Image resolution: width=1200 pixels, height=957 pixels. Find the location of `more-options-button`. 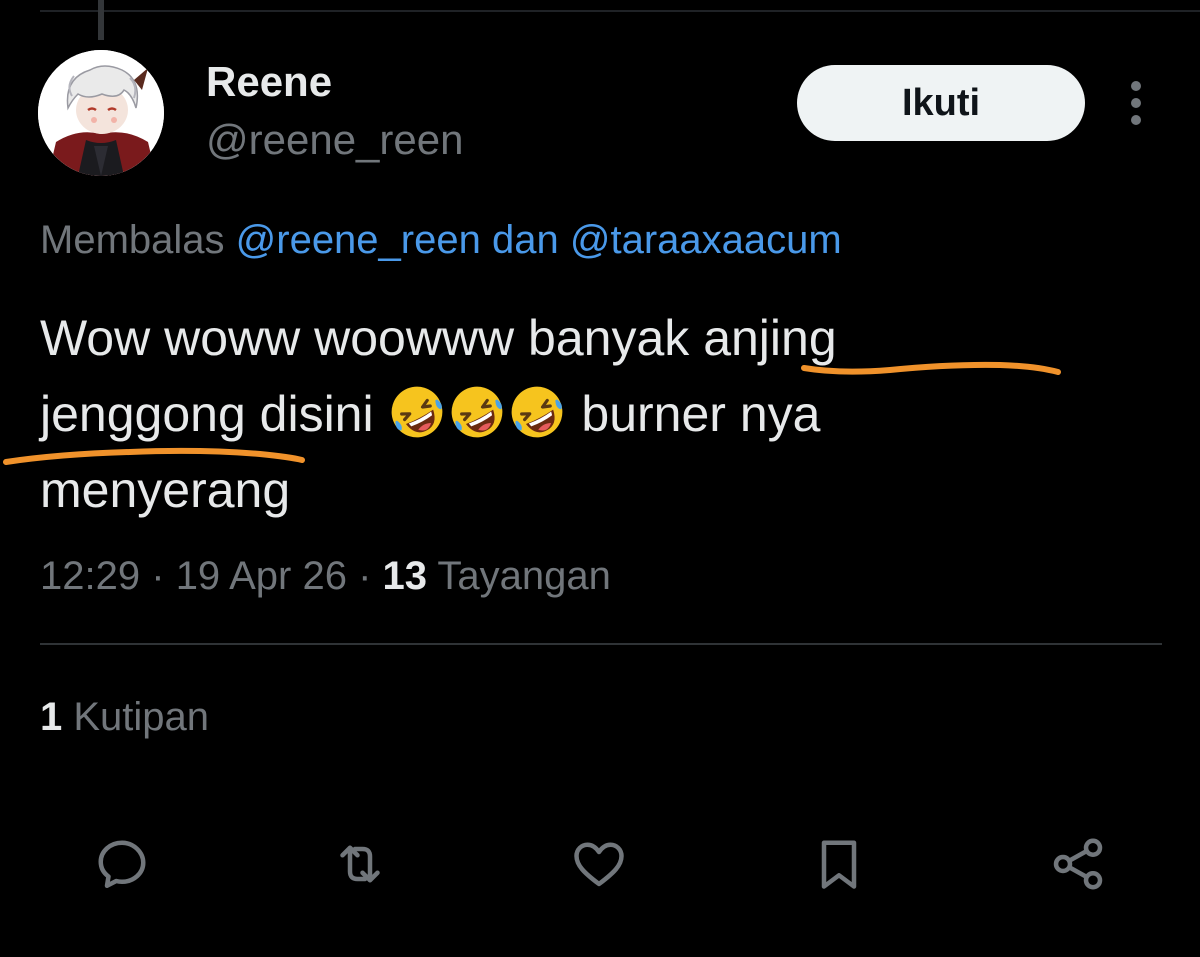

more-options-button is located at coordinates (1136, 103).